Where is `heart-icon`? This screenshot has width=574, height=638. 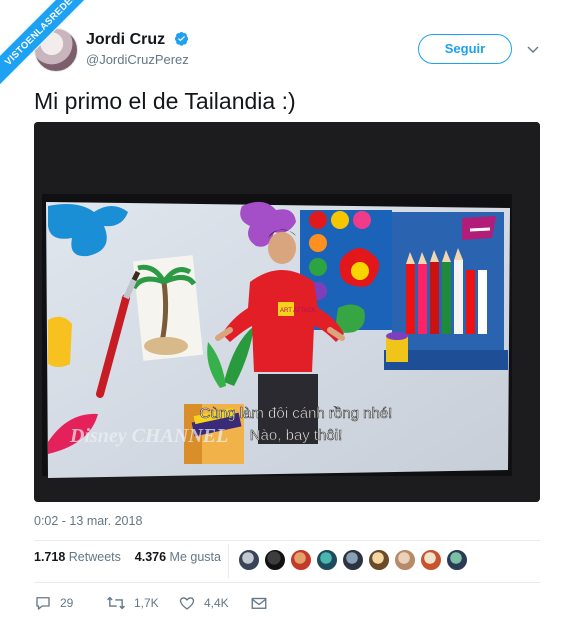
heart-icon is located at coordinates (187, 603).